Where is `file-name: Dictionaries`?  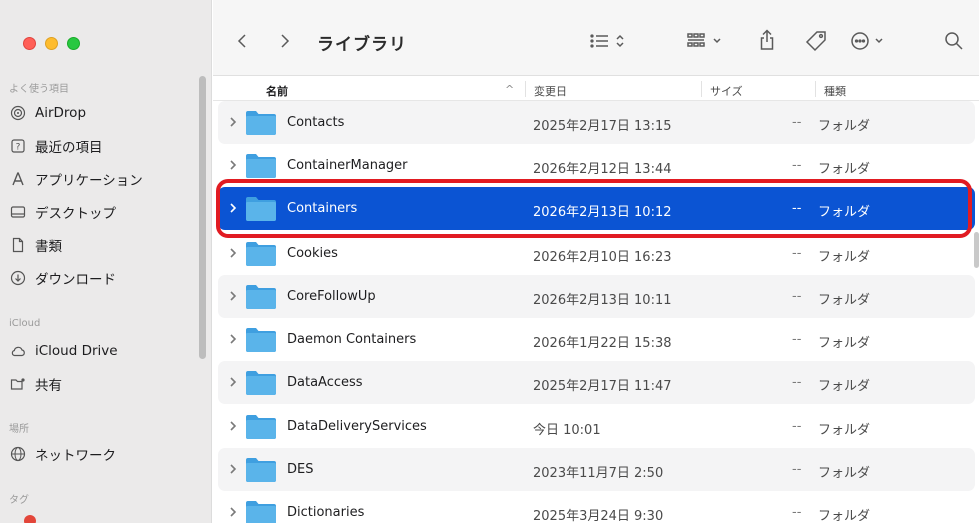
file-name: Dictionaries is located at coordinates (326, 512).